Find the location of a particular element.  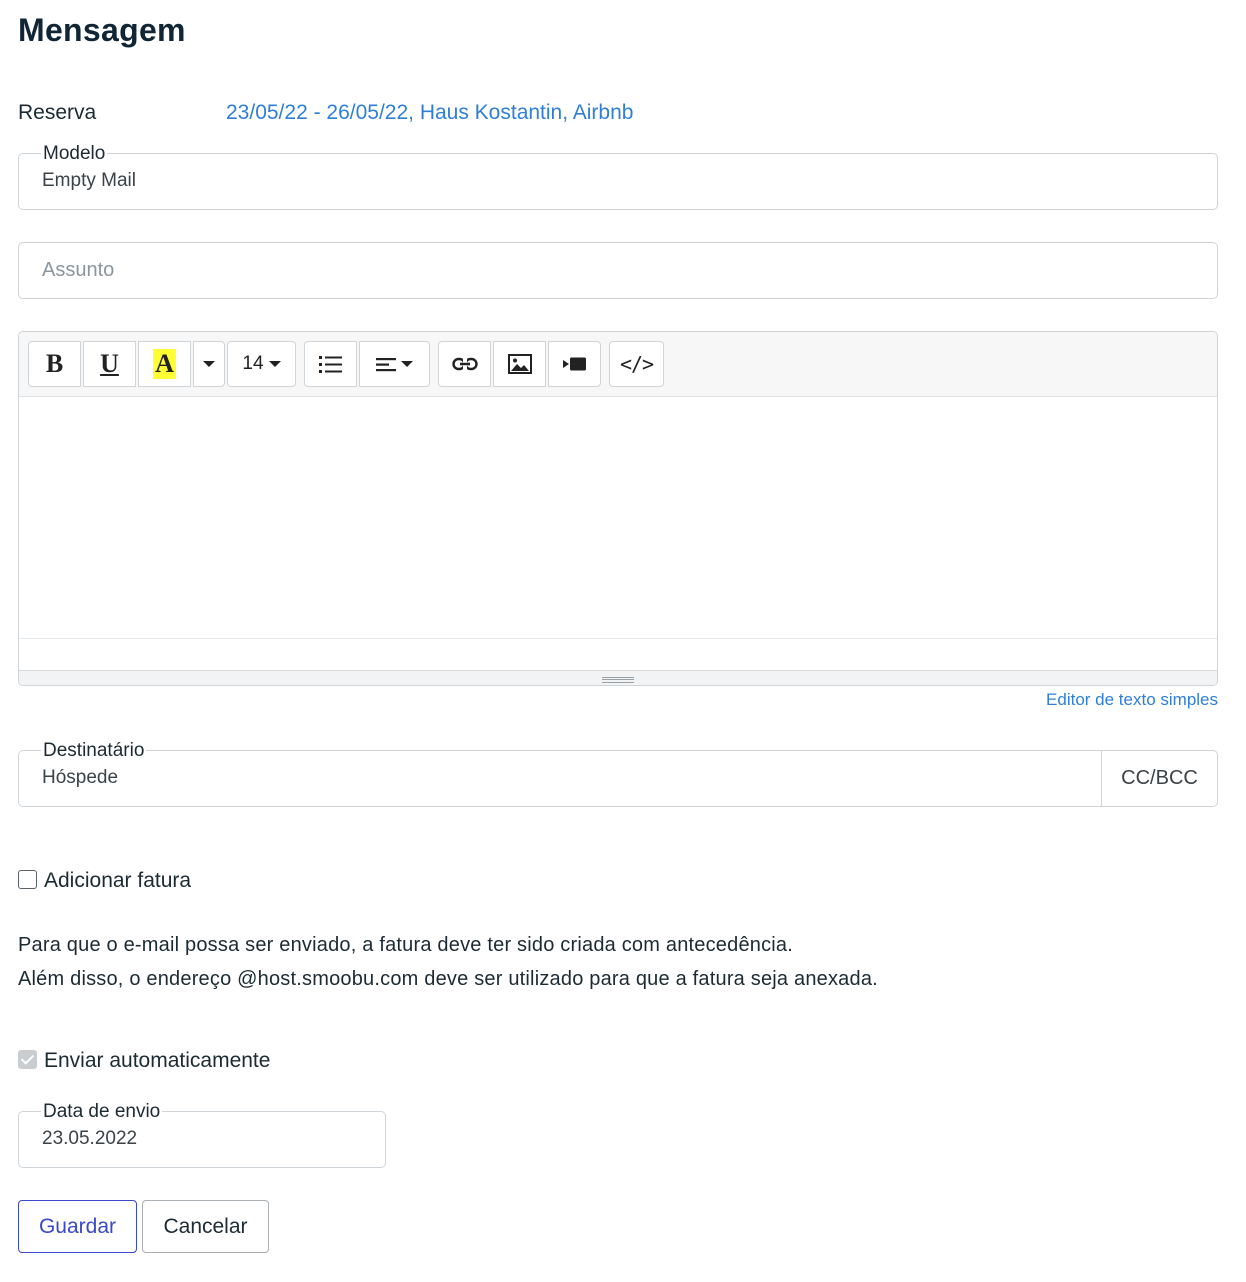

link-icon is located at coordinates (464, 364).